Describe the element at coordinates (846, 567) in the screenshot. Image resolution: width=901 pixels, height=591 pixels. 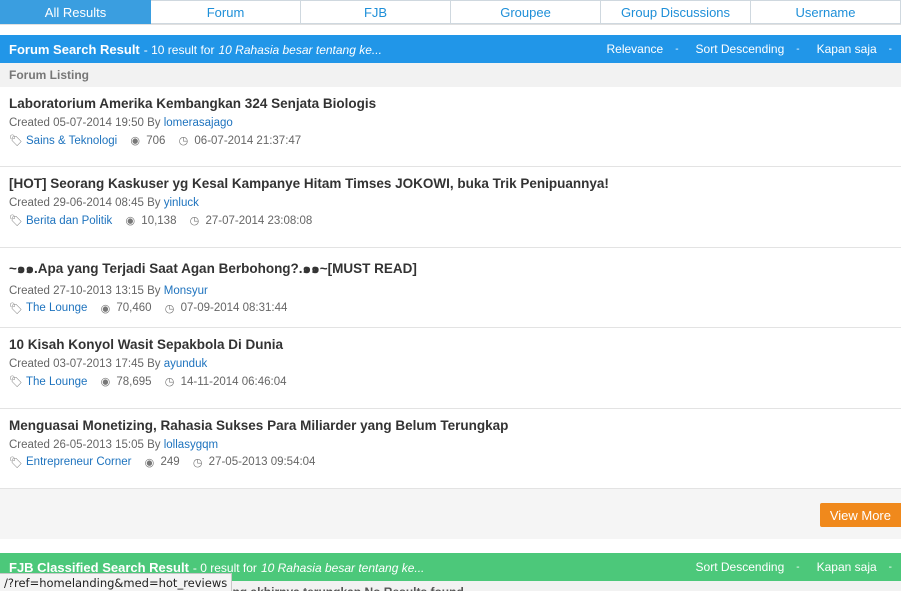
I see `fjb-time-filter-label: Kapan saja` at that location.